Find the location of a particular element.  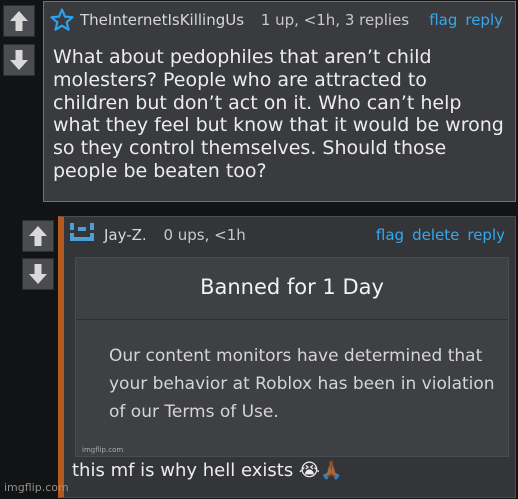

comment-stats: 0 ups, <1h is located at coordinates (204, 235).